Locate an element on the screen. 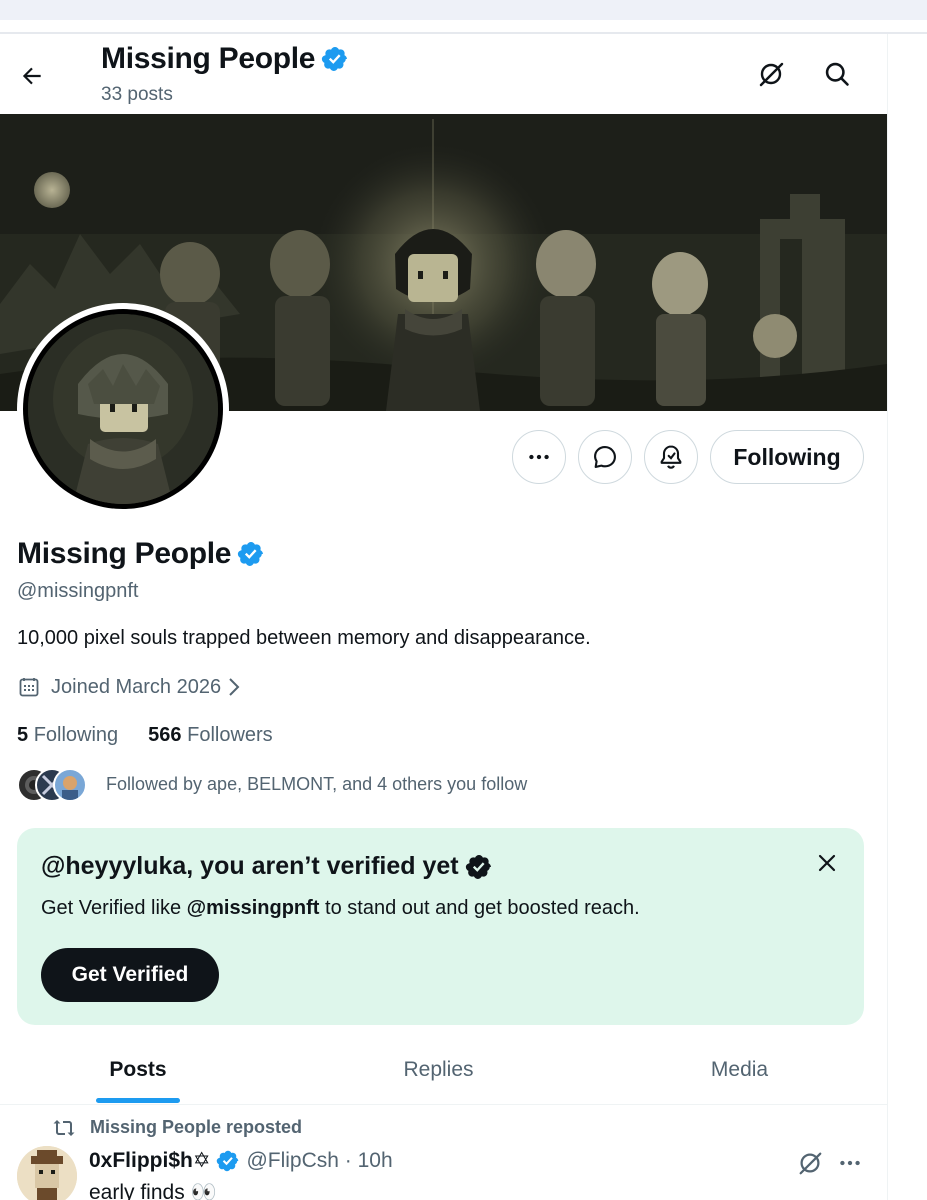  back-button is located at coordinates (32, 76).